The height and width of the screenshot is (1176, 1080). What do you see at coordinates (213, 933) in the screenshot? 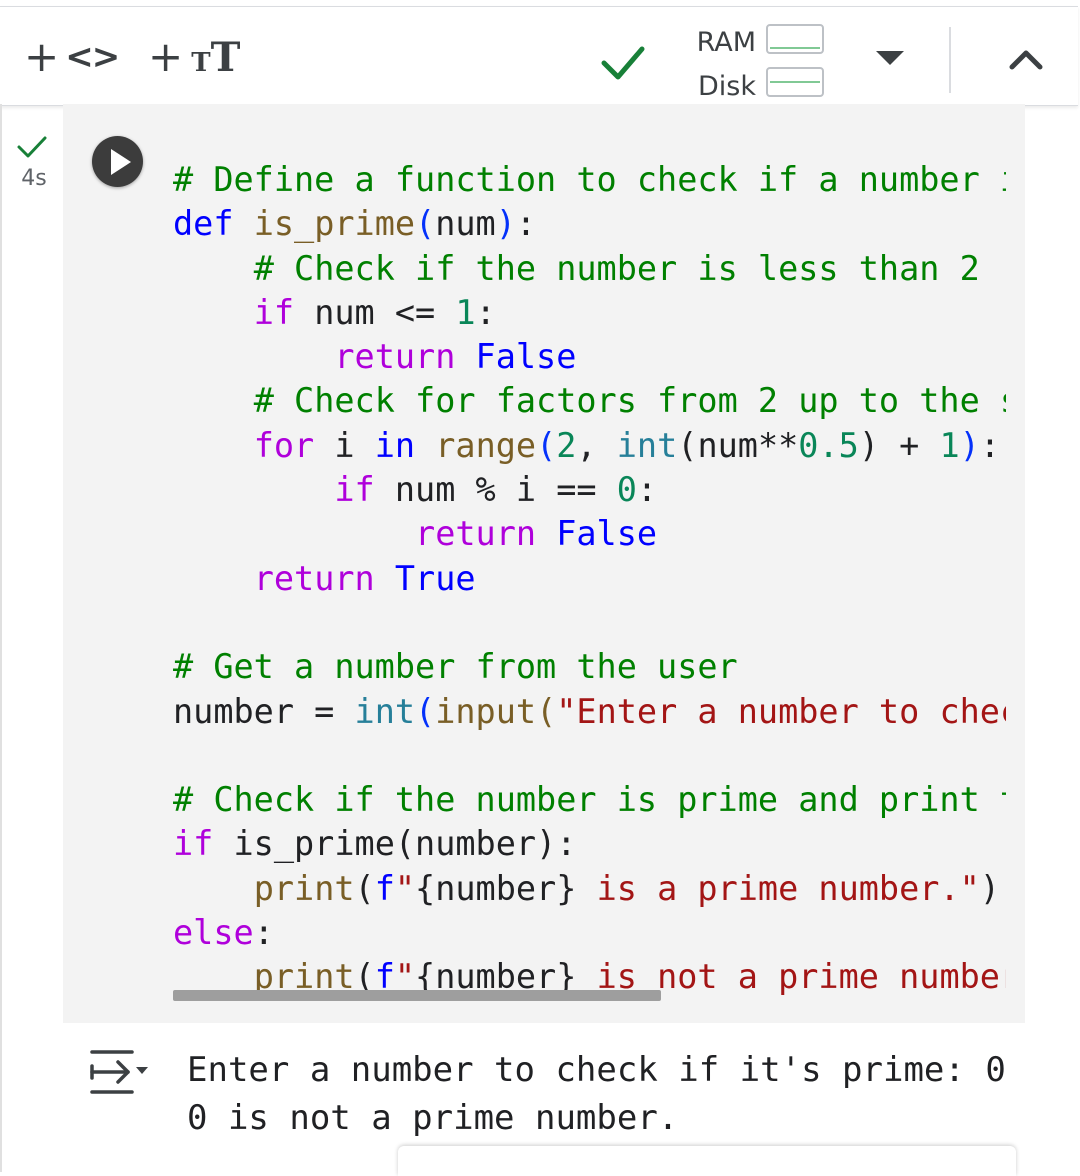
I see `code-token: else` at bounding box center [213, 933].